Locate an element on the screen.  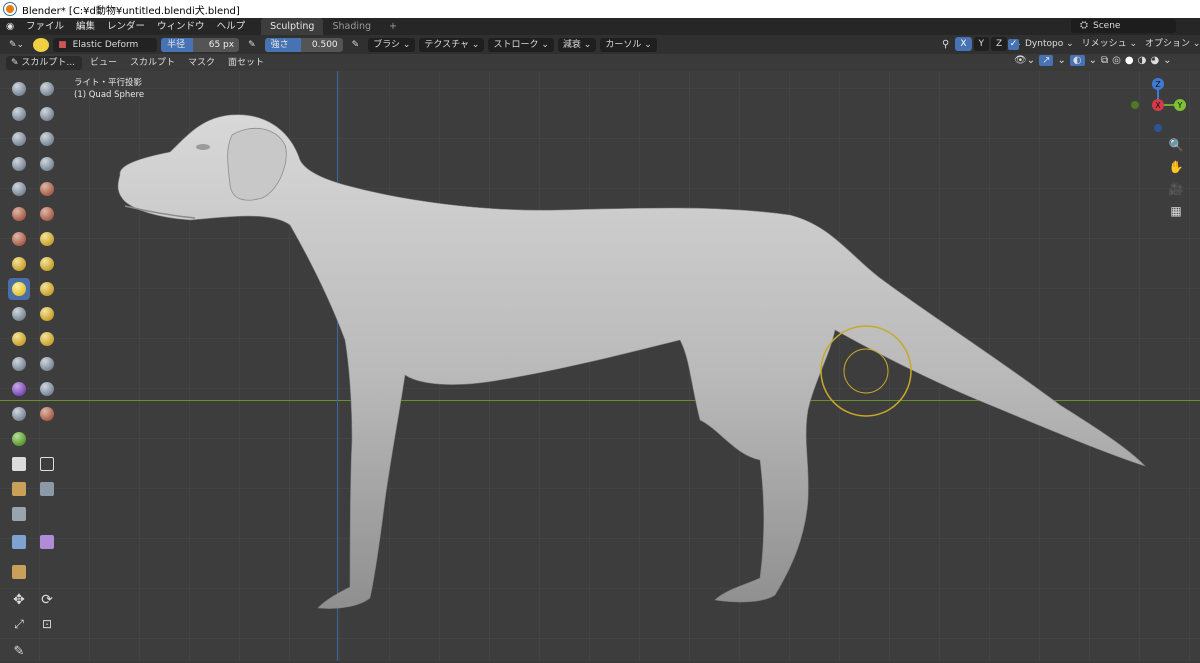
gizmo-neg-y-axis is located at coordinates (1135, 105).